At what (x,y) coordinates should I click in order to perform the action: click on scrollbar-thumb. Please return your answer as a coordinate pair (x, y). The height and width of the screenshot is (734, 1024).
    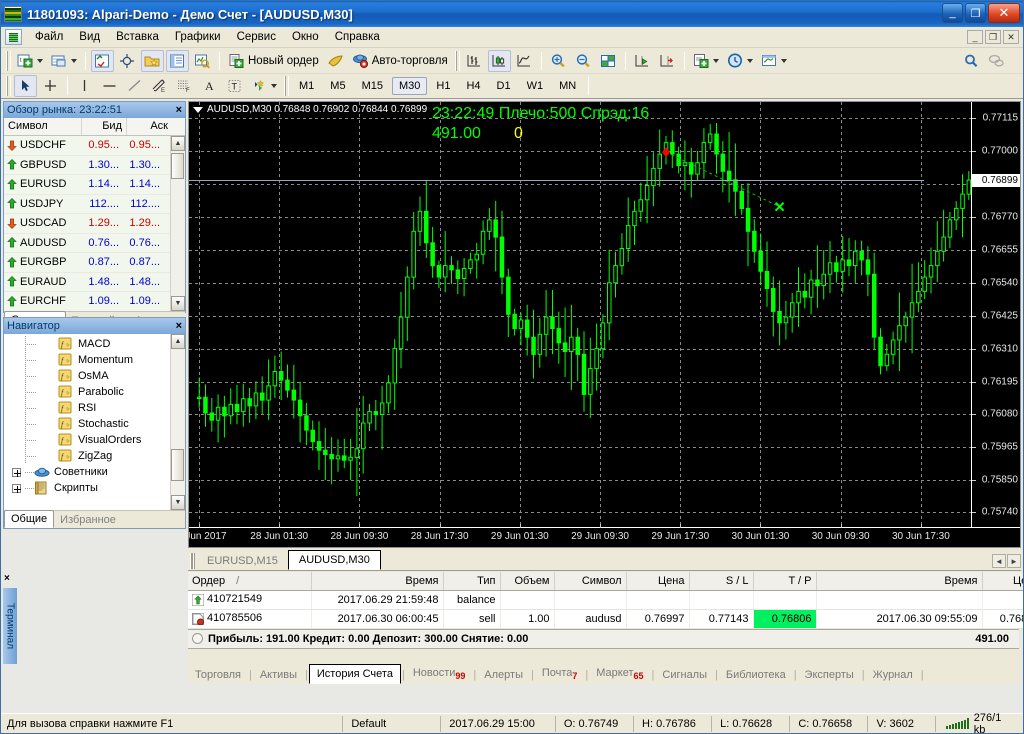
    Looking at the image, I should click on (177, 166).